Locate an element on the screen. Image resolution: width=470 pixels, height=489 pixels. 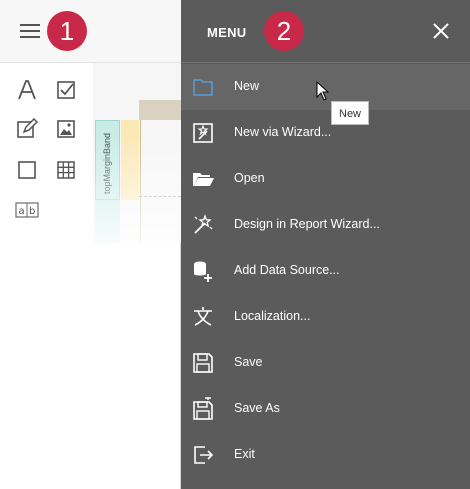
designer-toolbar-header: 1 is located at coordinates (90, 31).